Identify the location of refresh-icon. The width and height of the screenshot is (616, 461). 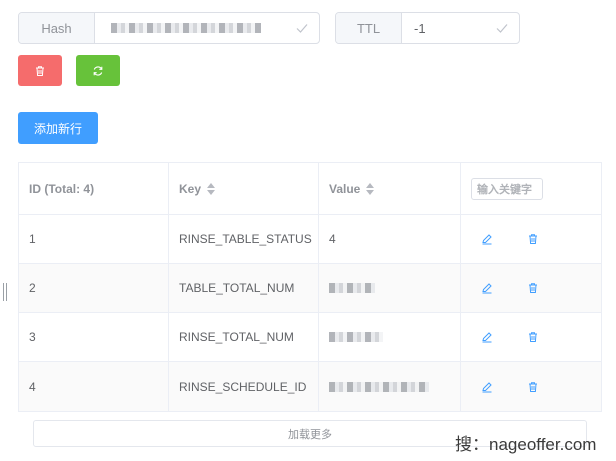
(98, 70).